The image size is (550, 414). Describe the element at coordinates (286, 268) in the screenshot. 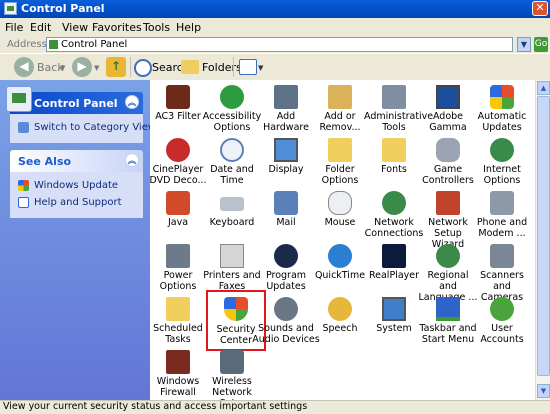

I see `program-updates-item: Program Updates` at that location.